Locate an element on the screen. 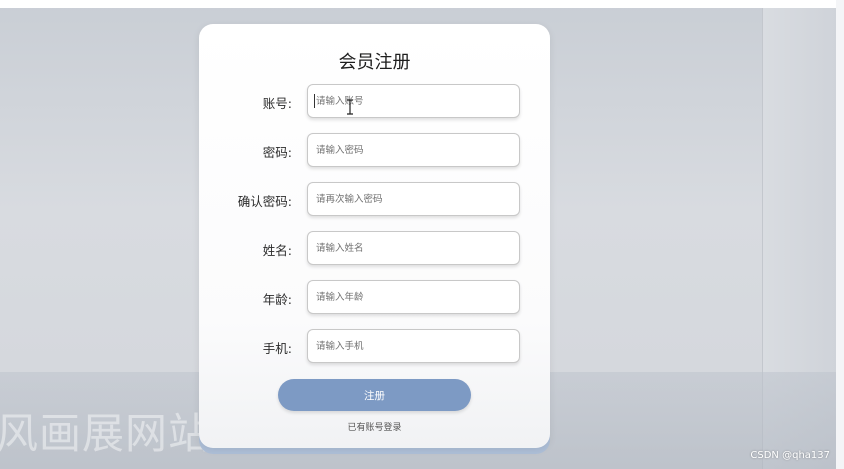  field-row-confirm-password: 确认密码: is located at coordinates (374, 199).